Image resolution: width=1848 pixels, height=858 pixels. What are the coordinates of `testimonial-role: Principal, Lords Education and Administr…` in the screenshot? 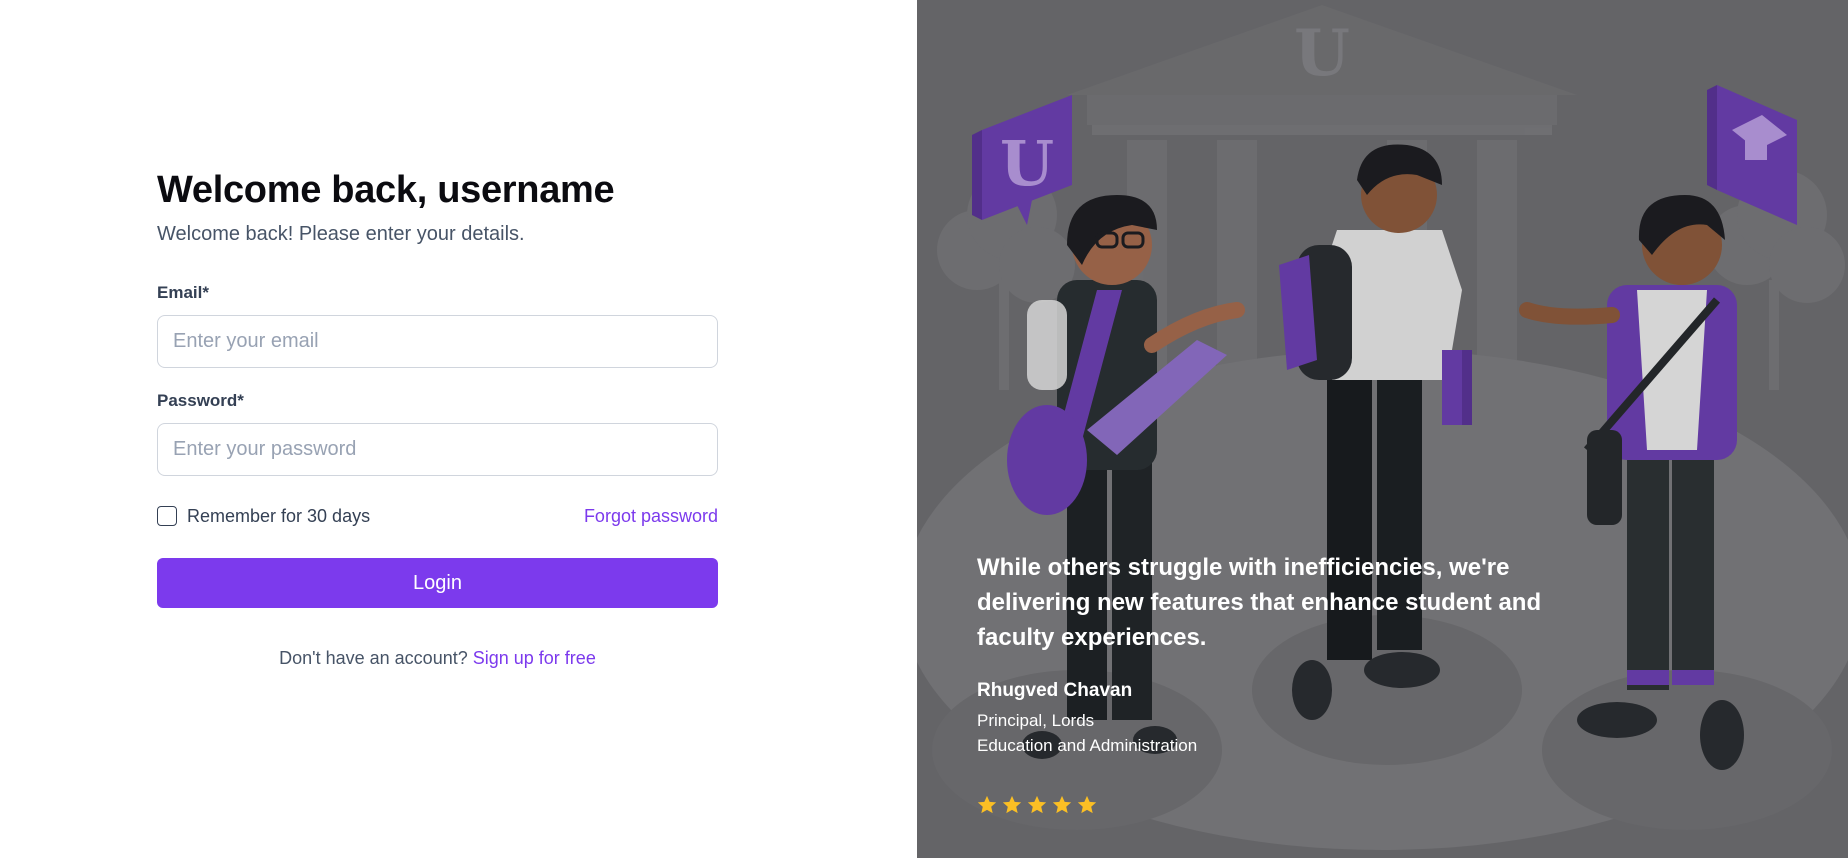 It's located at (1087, 733).